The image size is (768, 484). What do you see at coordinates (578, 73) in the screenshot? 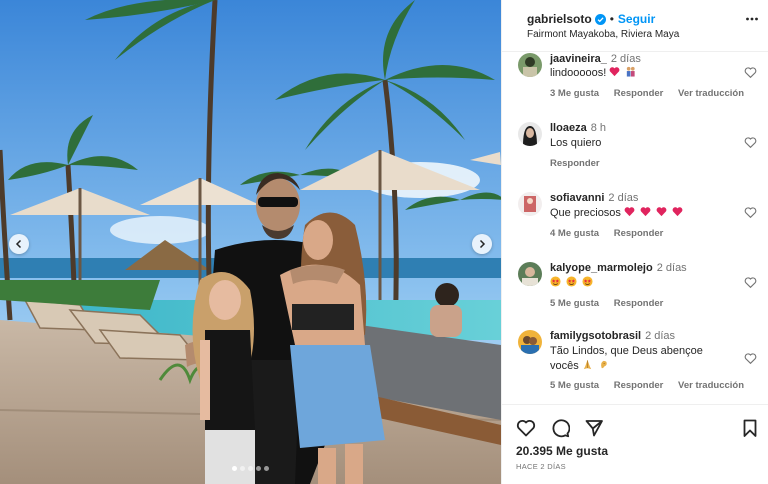
I see `comment-body: lindooooos!` at bounding box center [578, 73].